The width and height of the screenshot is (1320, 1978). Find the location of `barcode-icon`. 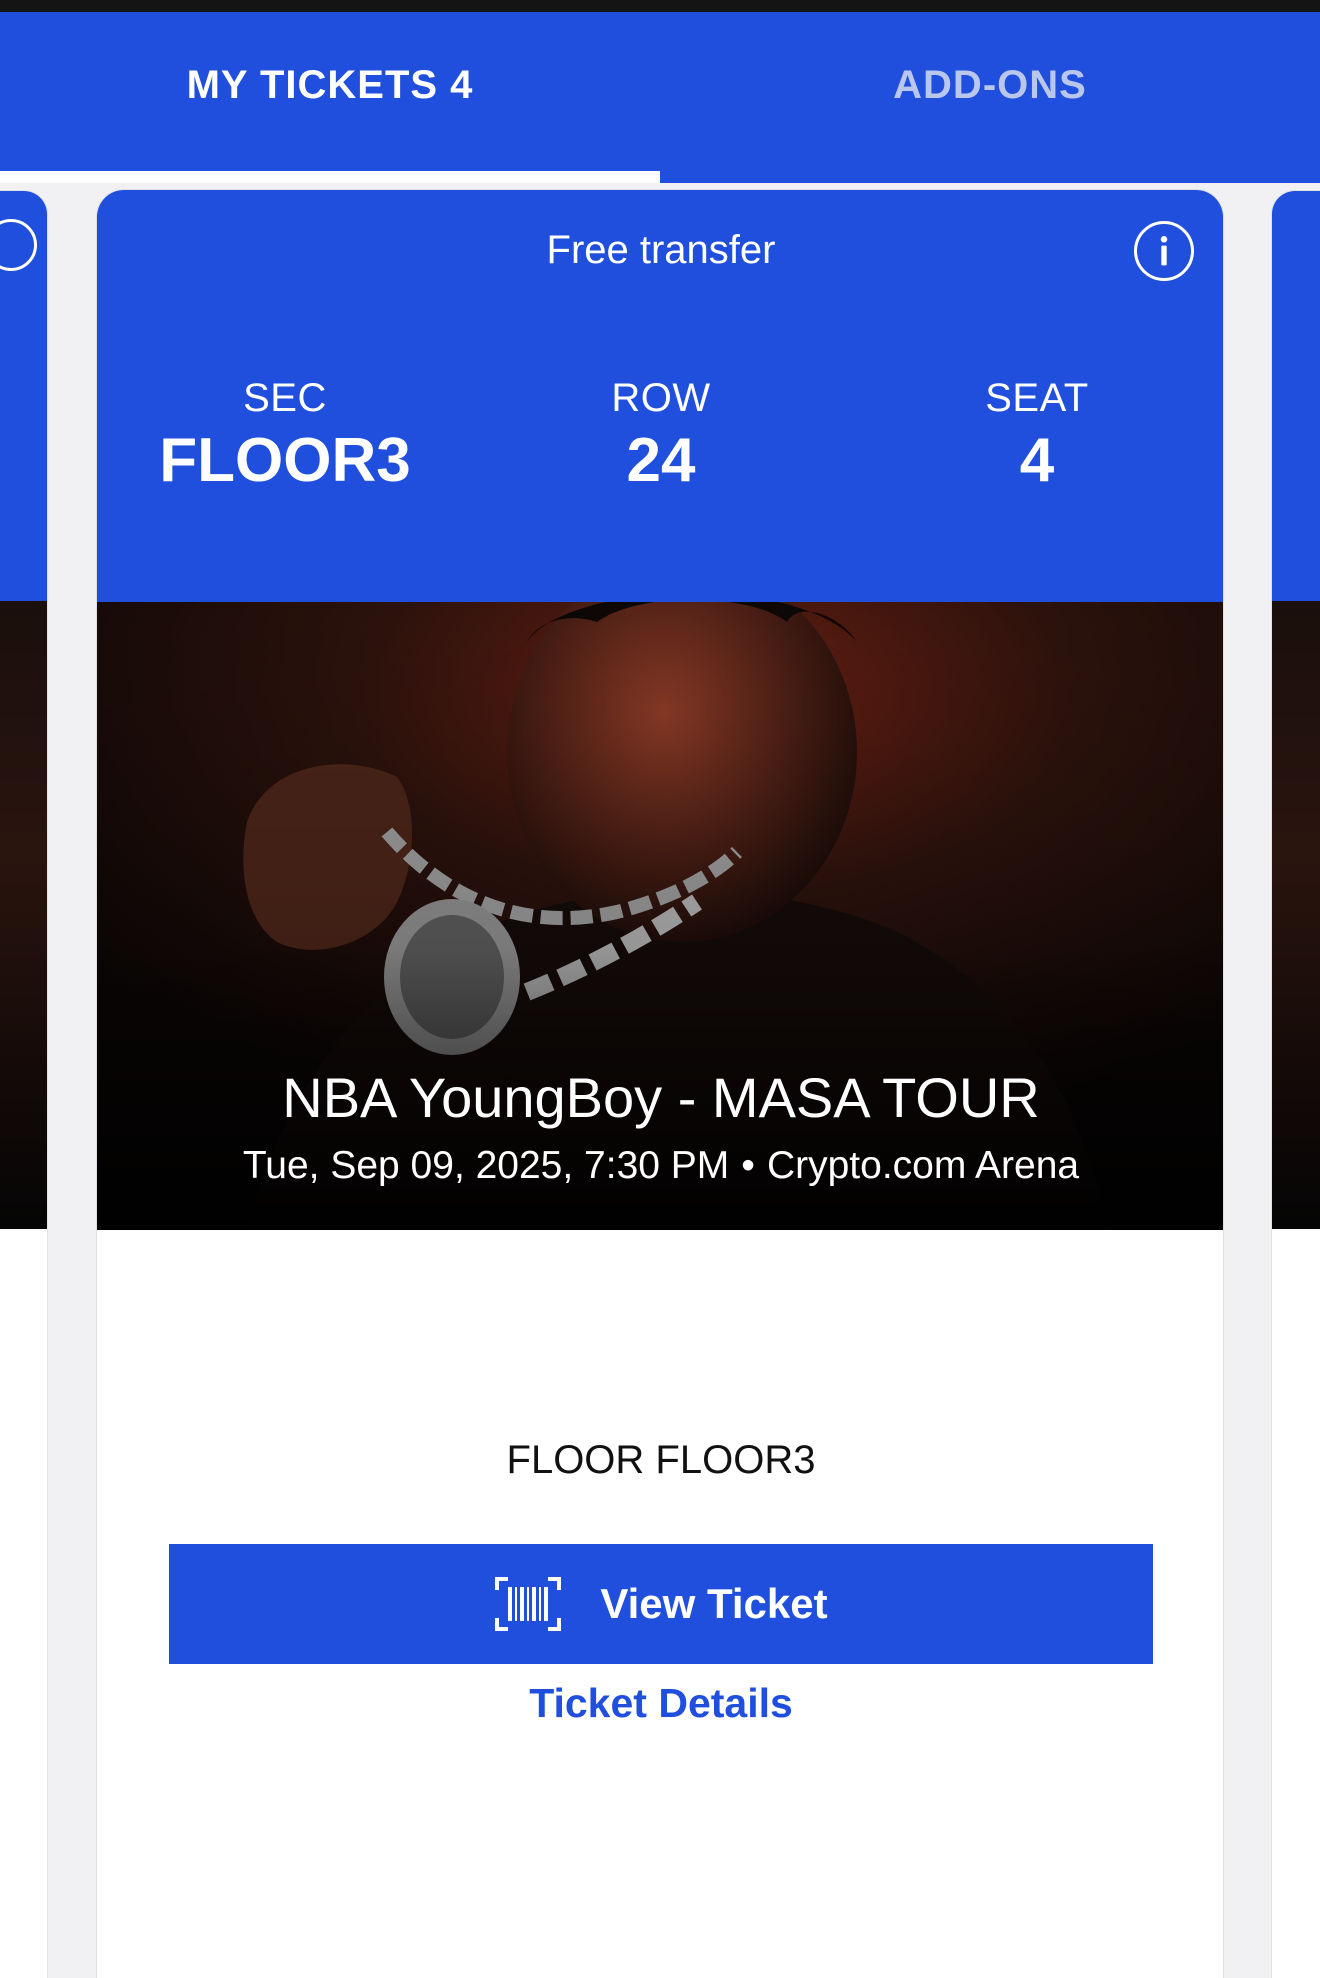

barcode-icon is located at coordinates (528, 1604).